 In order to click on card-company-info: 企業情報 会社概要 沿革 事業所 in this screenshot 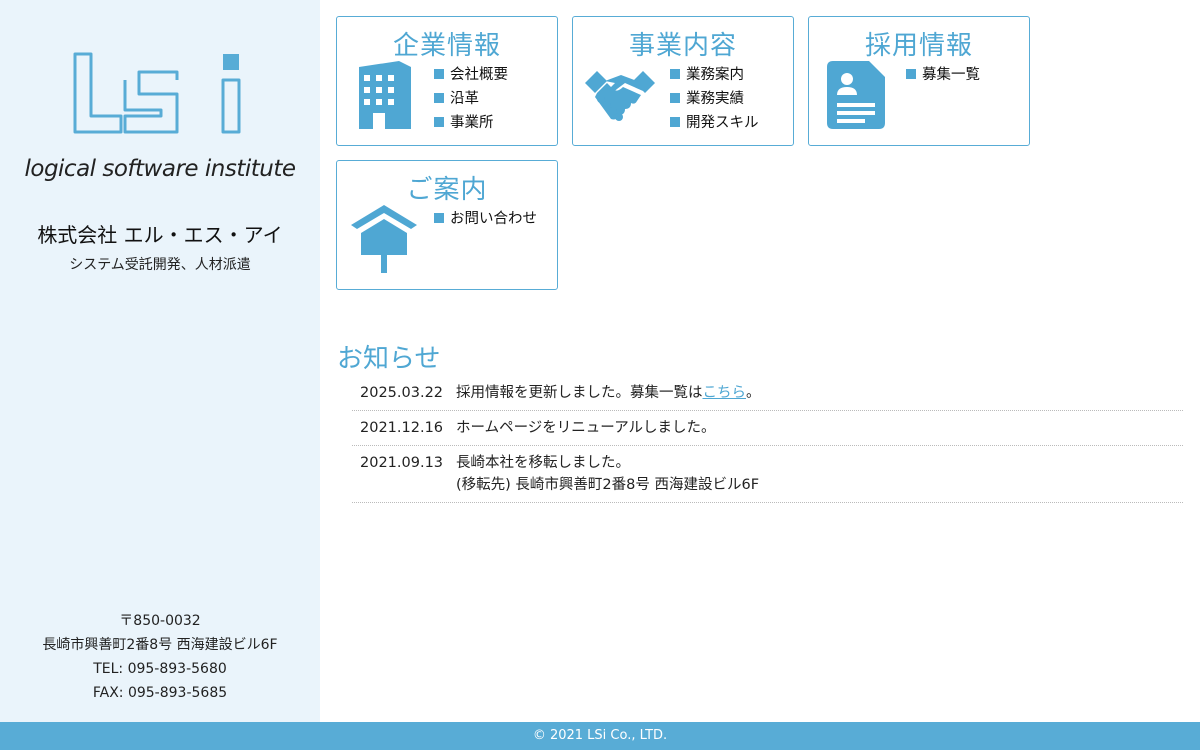, I will do `click(447, 81)`.